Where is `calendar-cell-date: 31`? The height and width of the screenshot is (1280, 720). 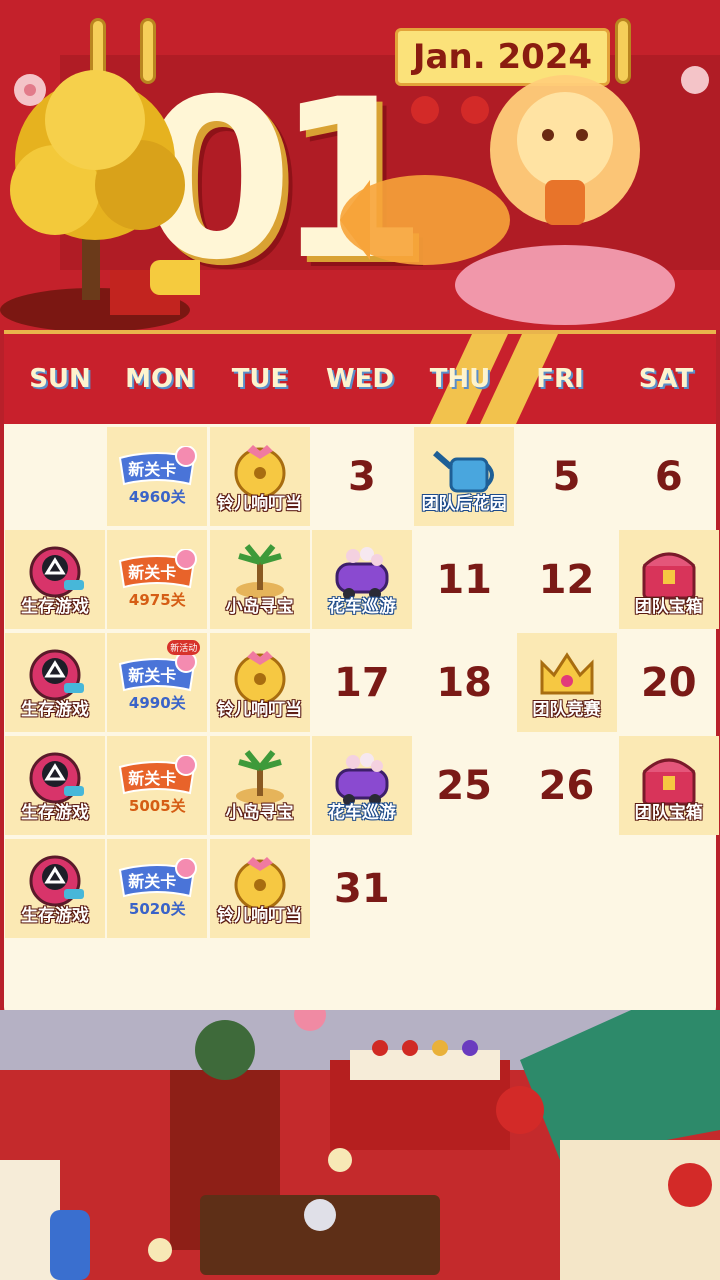 calendar-cell-date: 31 is located at coordinates (362, 888).